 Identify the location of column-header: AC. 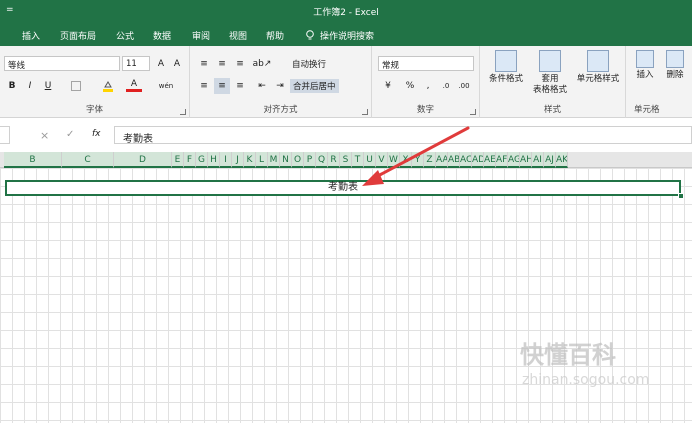
(466, 160).